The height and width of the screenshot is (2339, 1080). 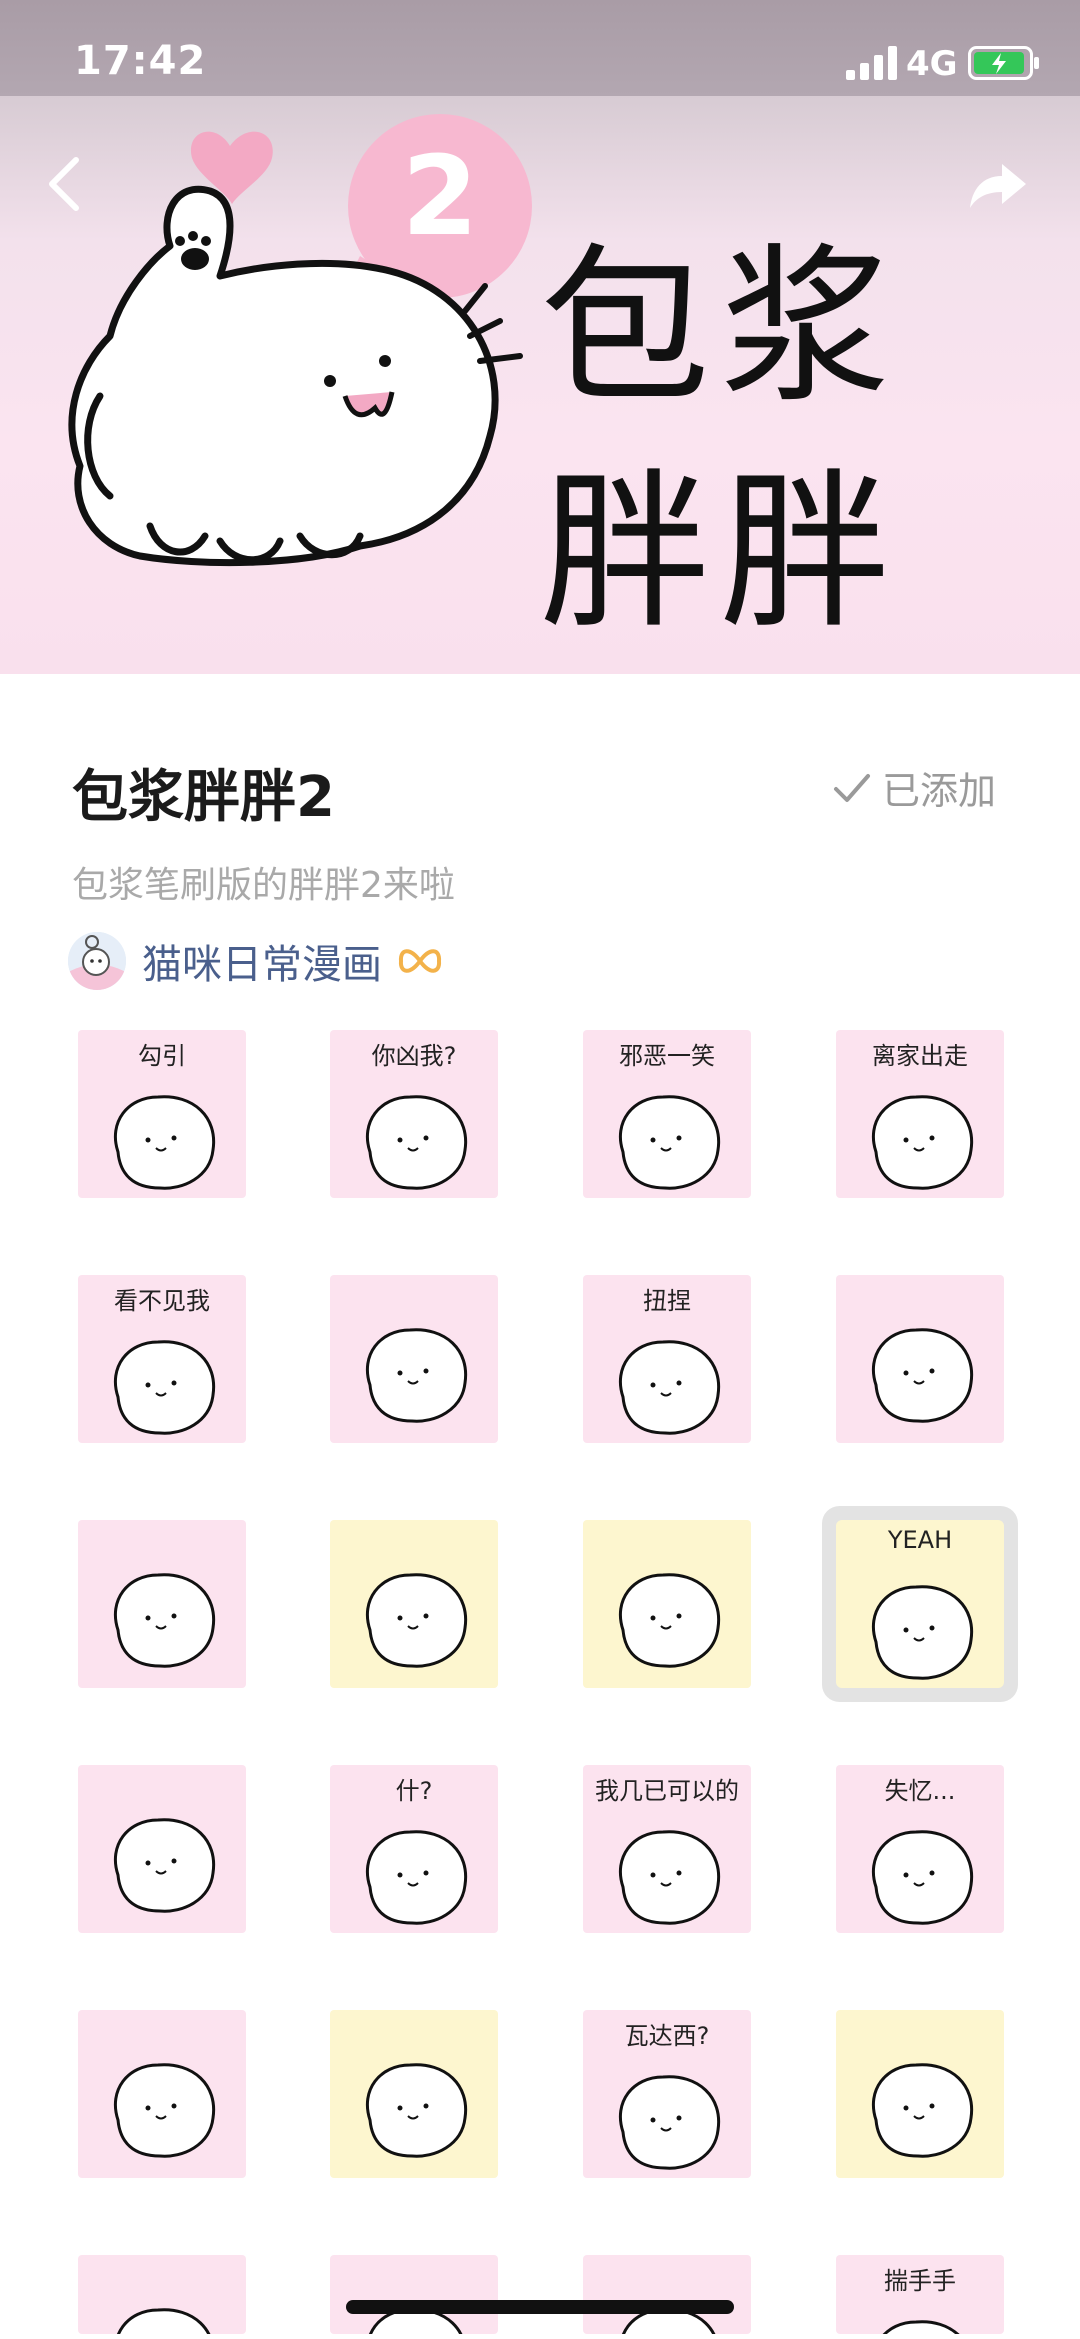 What do you see at coordinates (420, 961) in the screenshot?
I see `bow-icon` at bounding box center [420, 961].